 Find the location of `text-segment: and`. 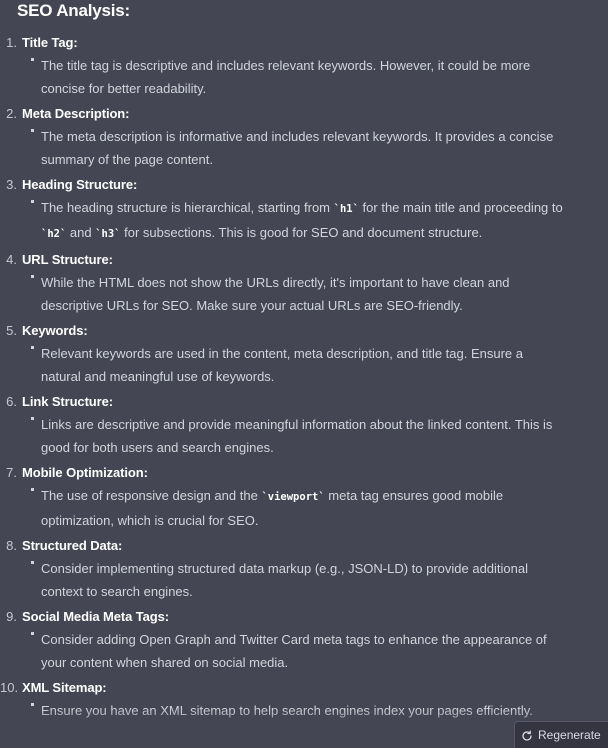

text-segment: and is located at coordinates (81, 232).